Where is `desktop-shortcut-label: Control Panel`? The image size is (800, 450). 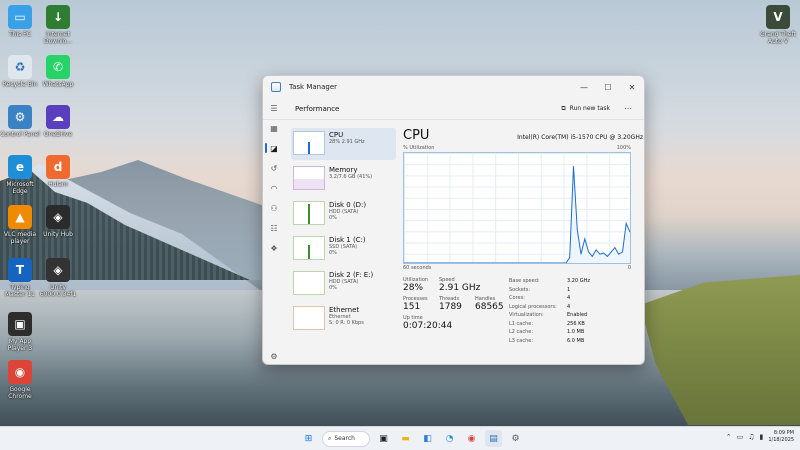 desktop-shortcut-label: Control Panel is located at coordinates (20, 134).